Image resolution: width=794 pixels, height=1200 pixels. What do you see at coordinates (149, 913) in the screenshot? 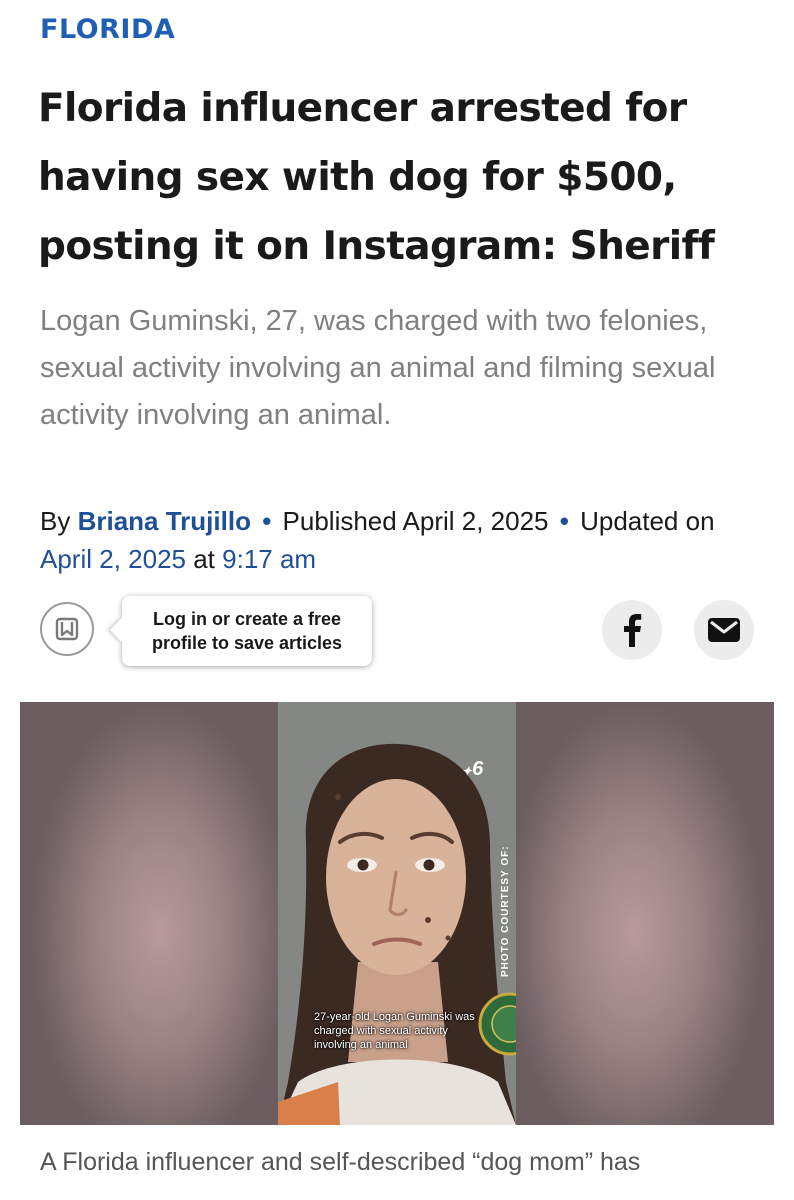
I see `photo-blur-left` at bounding box center [149, 913].